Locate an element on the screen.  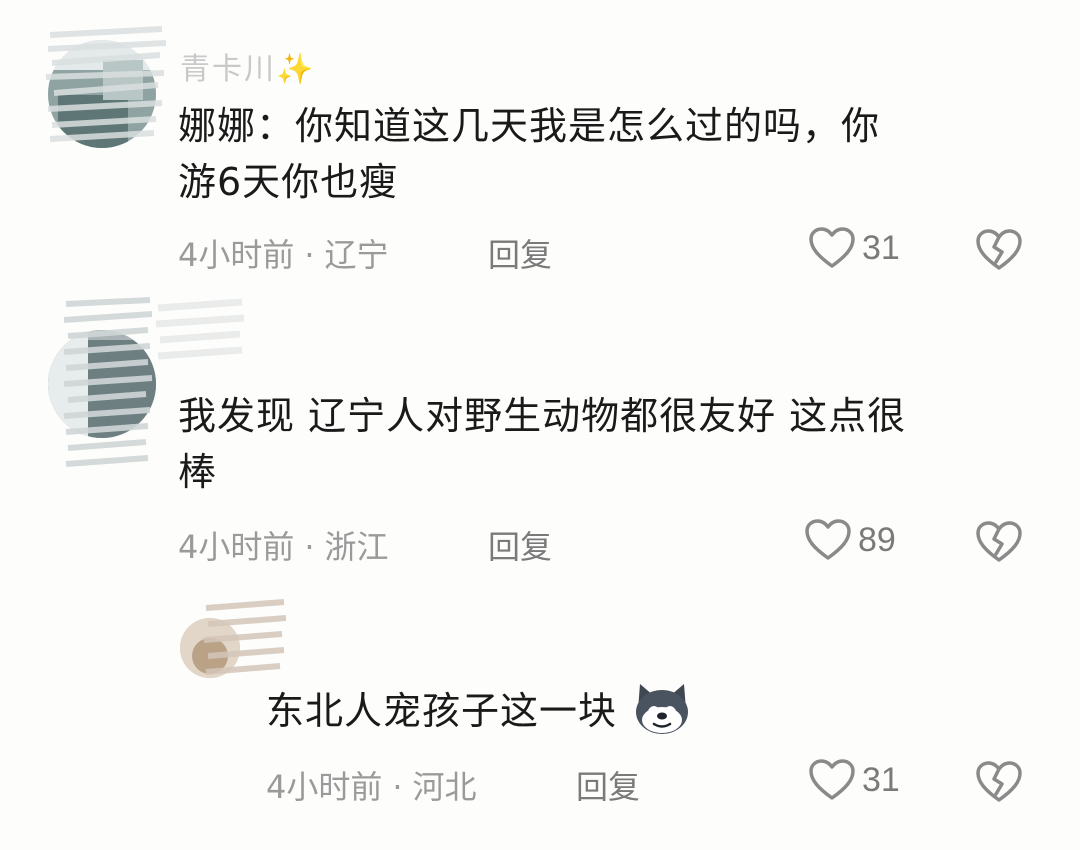
like-button: 89 is located at coordinates (850, 540).